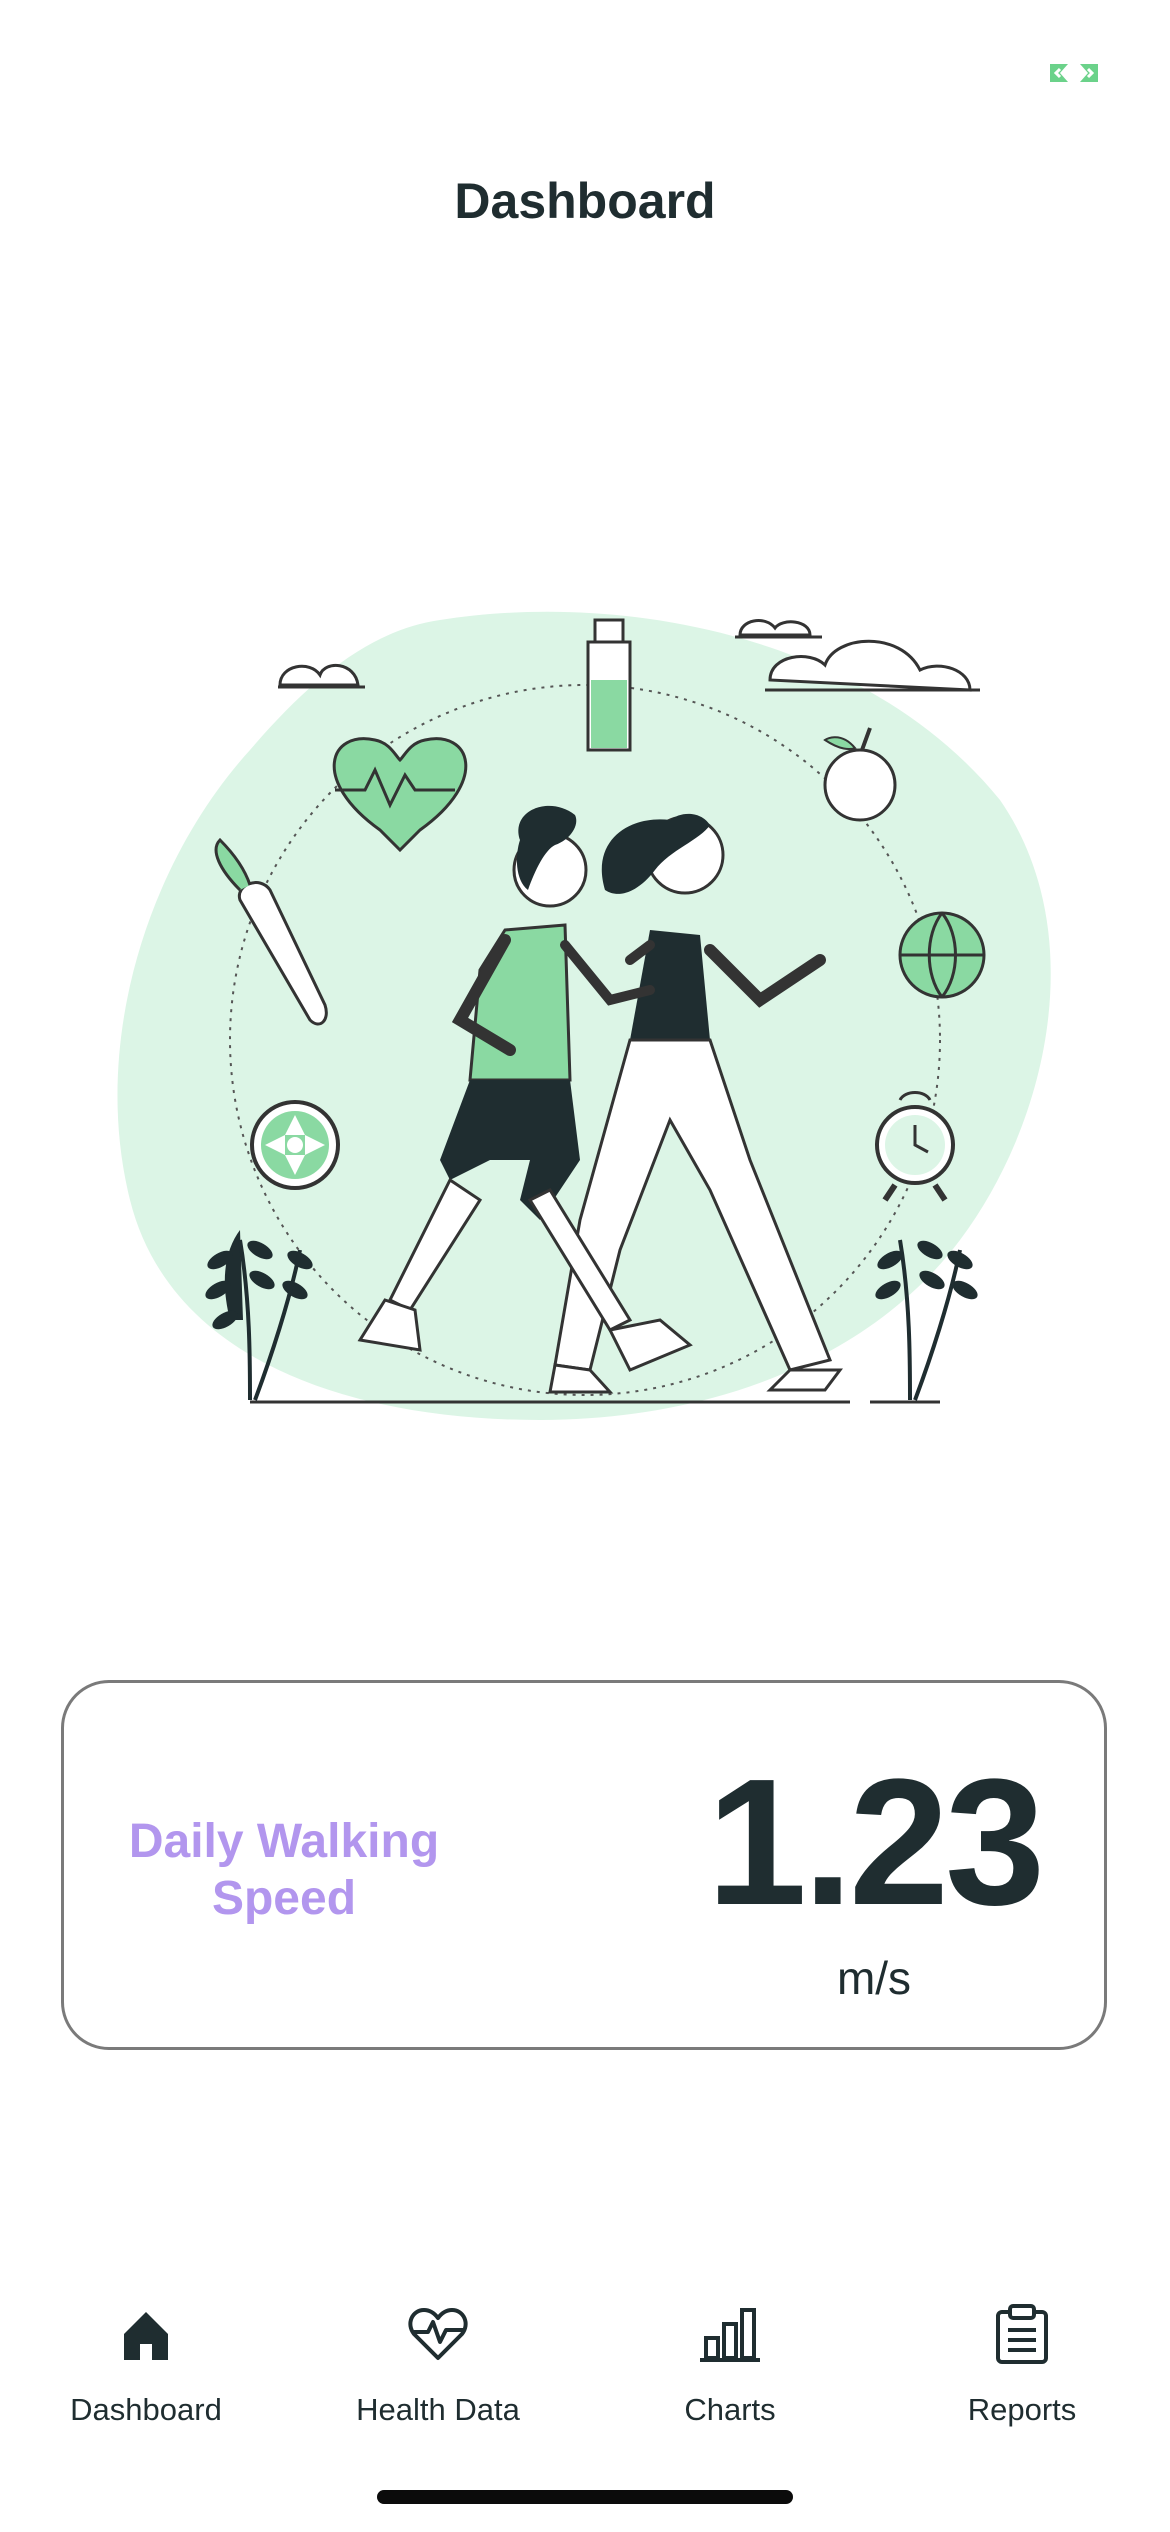 Image resolution: width=1170 pixels, height=2532 pixels. I want to click on page-title: Dashboard, so click(585, 201).